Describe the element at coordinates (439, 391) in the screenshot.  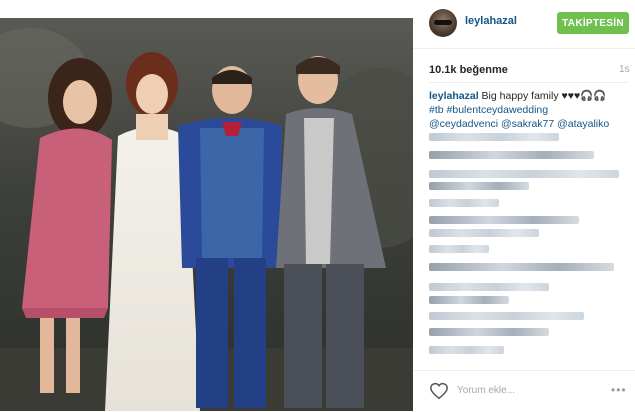
I see `heart-outline-icon` at that location.